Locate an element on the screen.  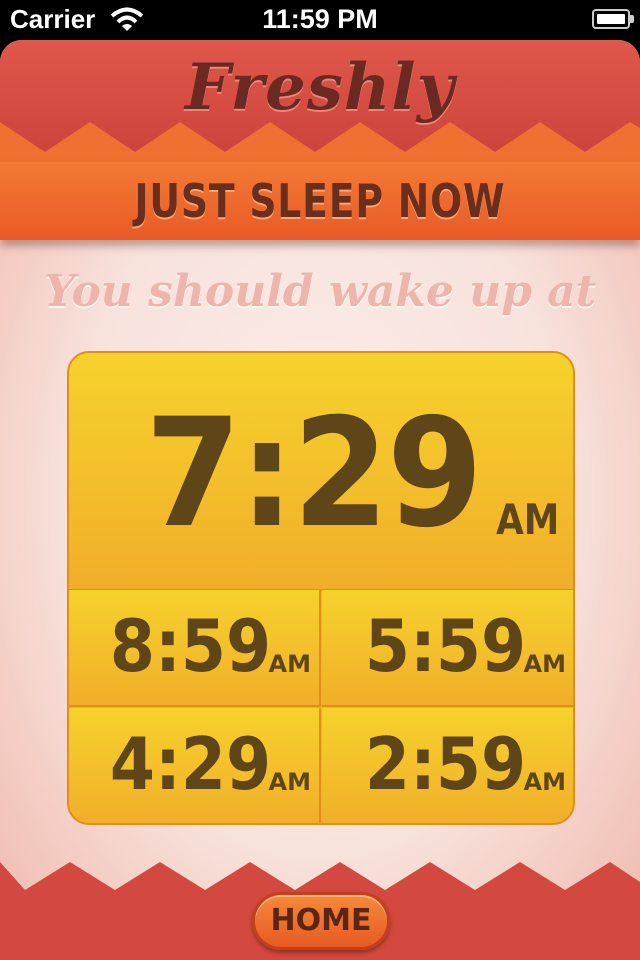
wake-time-option: 8:59 AM is located at coordinates (195, 648).